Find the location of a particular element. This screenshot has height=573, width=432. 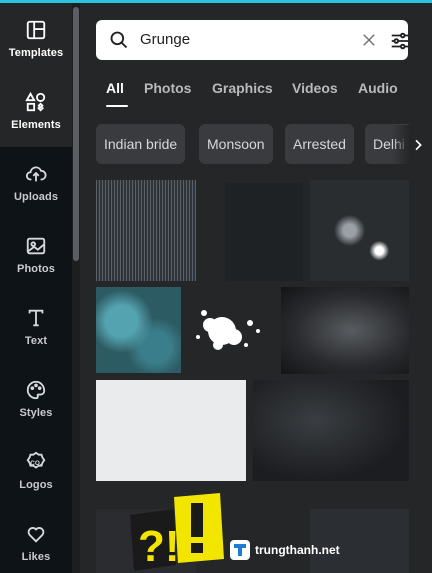

grunge-splatter-tile is located at coordinates (231, 331).